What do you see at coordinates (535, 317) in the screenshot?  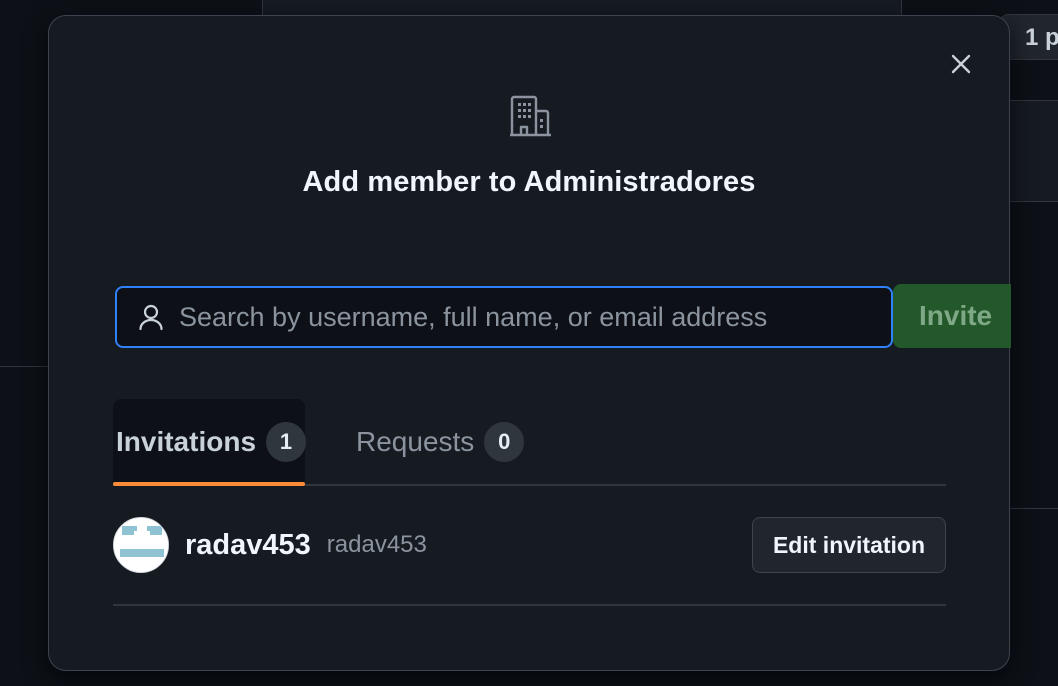 I see `search-input` at bounding box center [535, 317].